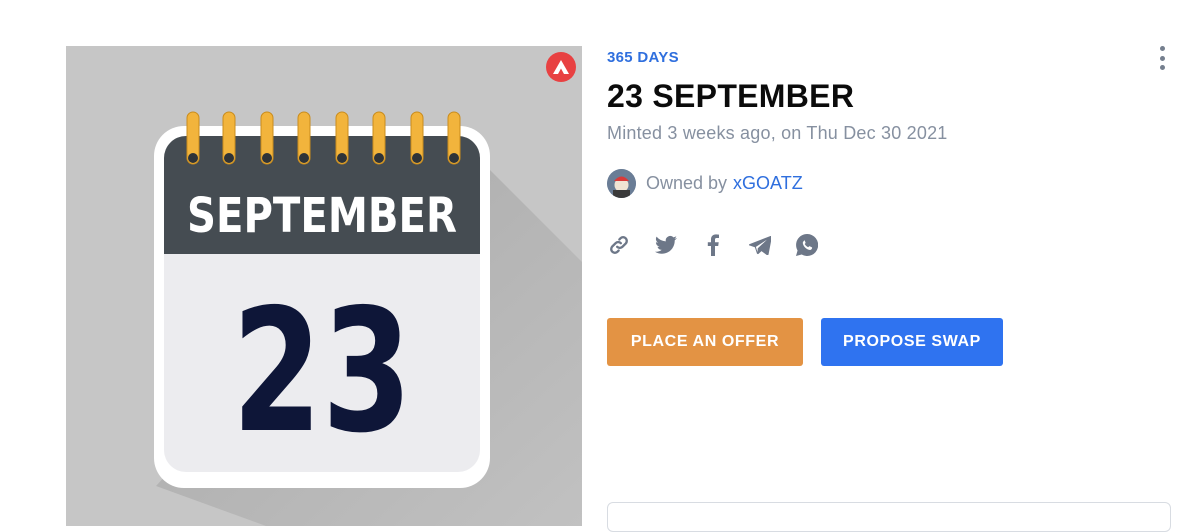 Image resolution: width=1200 pixels, height=532 pixels. Describe the element at coordinates (912, 342) in the screenshot. I see `propose-swap-button: PROPOSE SWAP` at that location.